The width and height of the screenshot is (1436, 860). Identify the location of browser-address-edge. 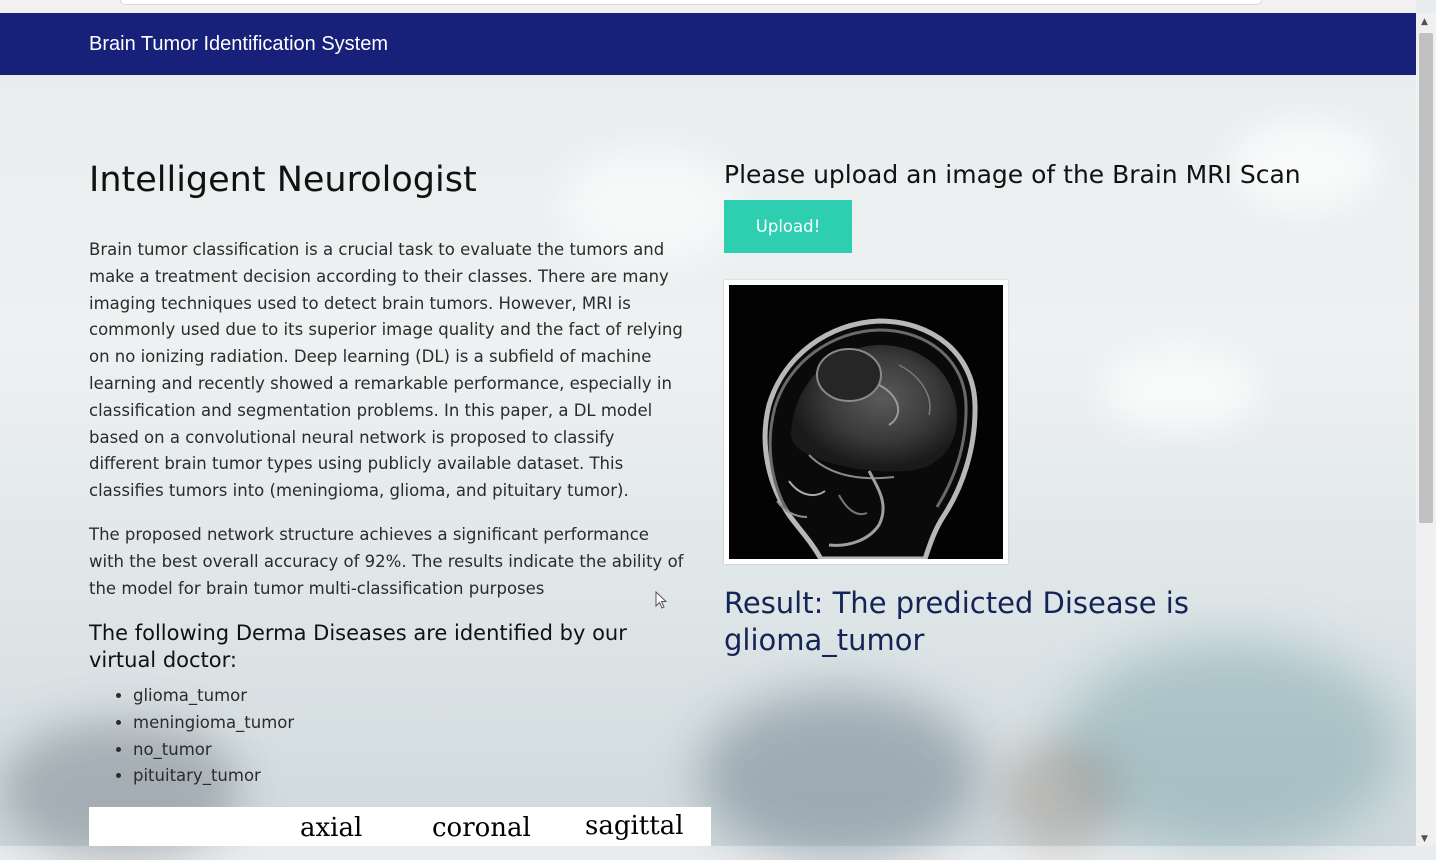
(691, 2).